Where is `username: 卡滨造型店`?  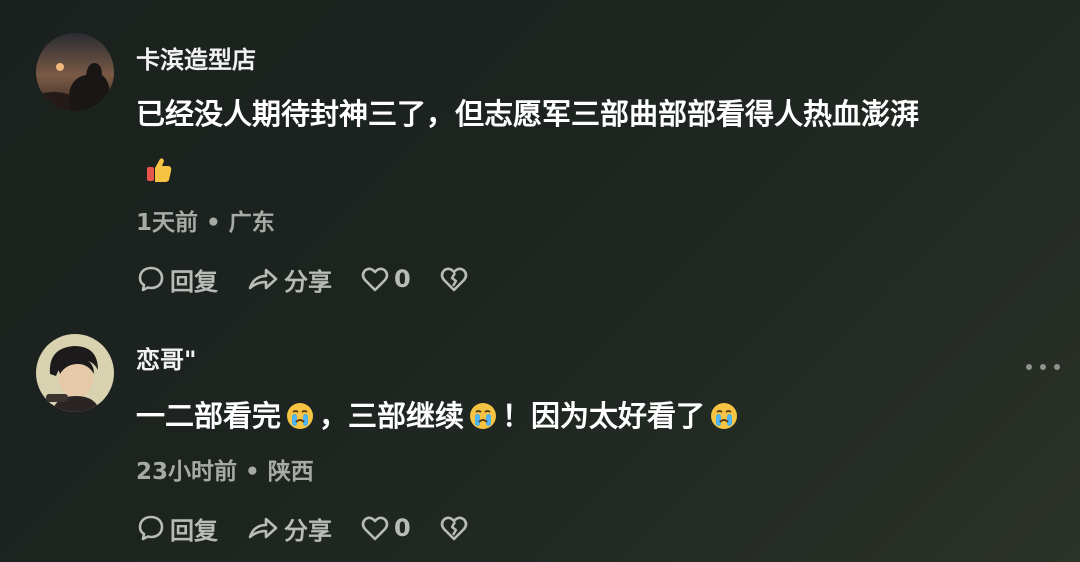
username: 卡滨造型店 is located at coordinates (196, 57).